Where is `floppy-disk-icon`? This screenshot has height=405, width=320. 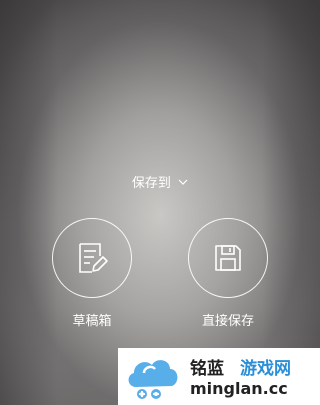
floppy-disk-icon is located at coordinates (228, 258).